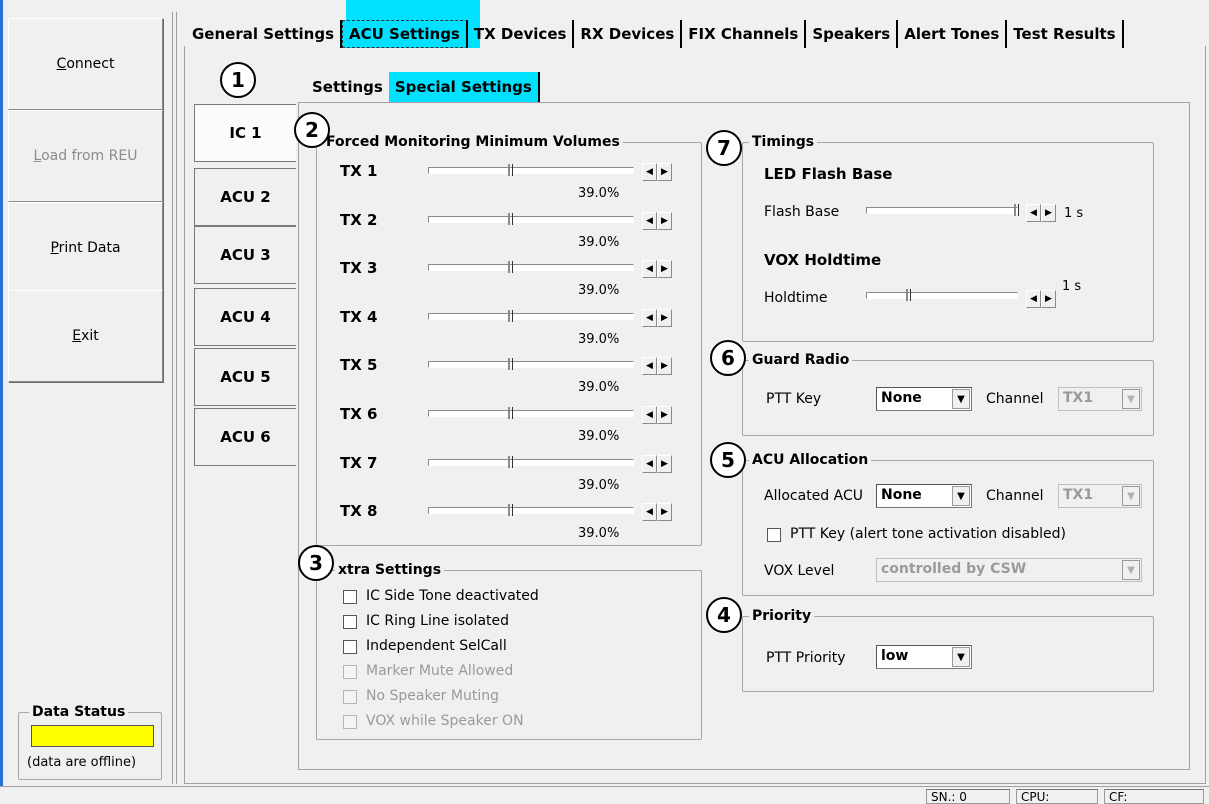 This screenshot has height=804, width=1209. What do you see at coordinates (924, 496) in the screenshot?
I see `allocated-acu-select: None ▼` at bounding box center [924, 496].